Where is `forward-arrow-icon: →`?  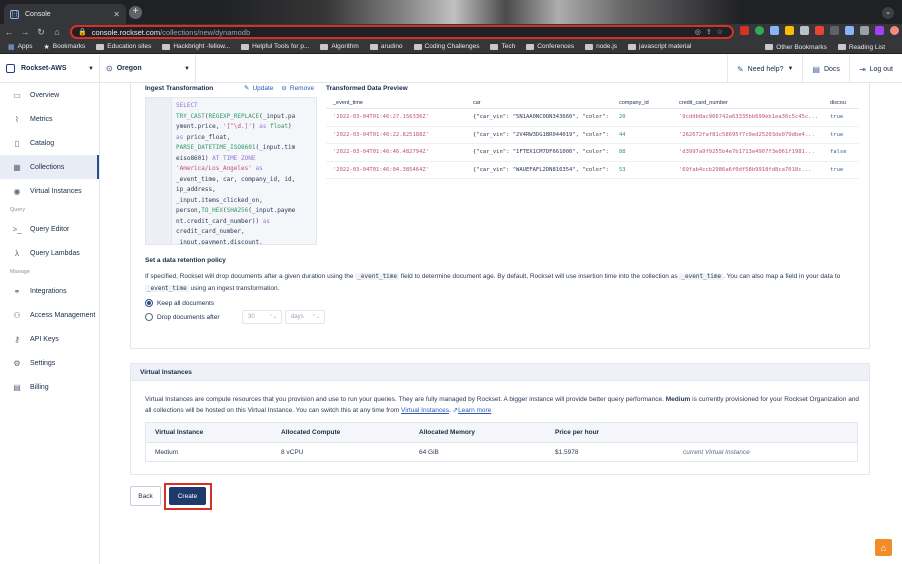 forward-arrow-icon: → is located at coordinates (25, 32).